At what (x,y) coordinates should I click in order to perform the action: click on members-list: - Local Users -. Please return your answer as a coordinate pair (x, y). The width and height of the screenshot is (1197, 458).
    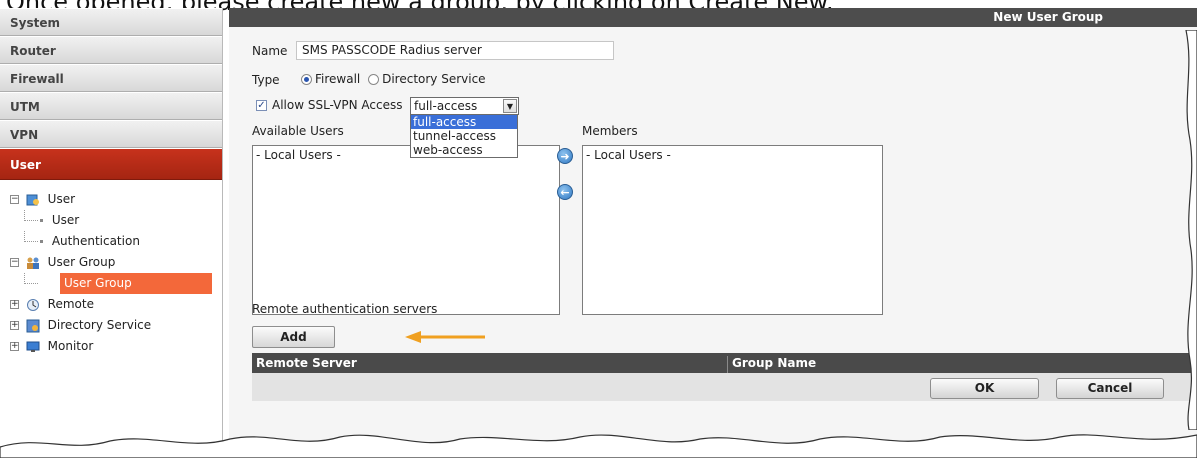
    Looking at the image, I should click on (732, 230).